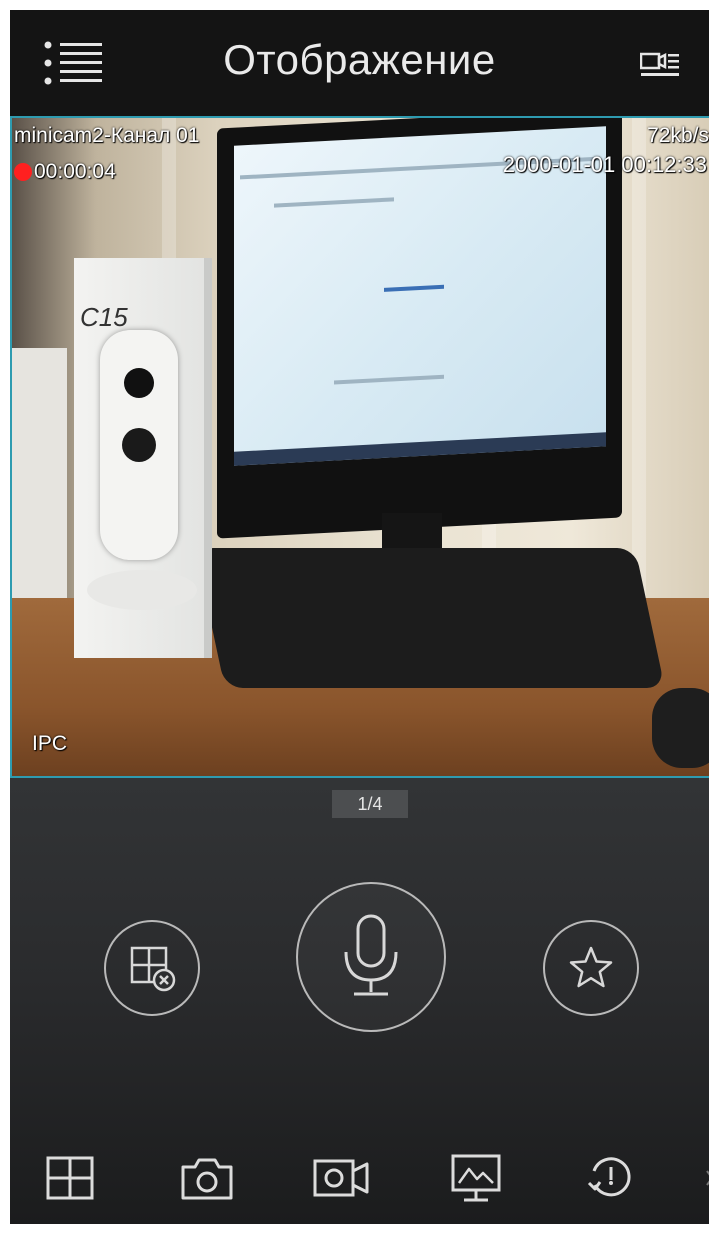  I want to click on close-window-button, so click(152, 968).